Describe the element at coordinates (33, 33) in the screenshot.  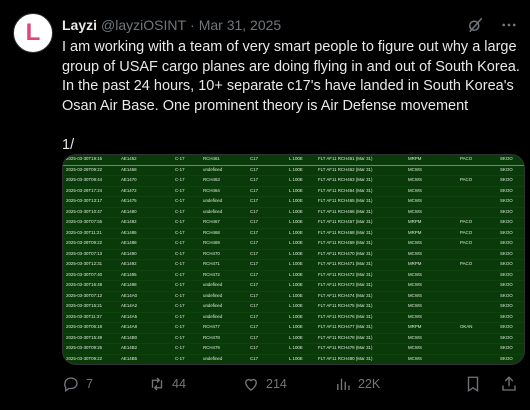
I see `avatar: L` at that location.